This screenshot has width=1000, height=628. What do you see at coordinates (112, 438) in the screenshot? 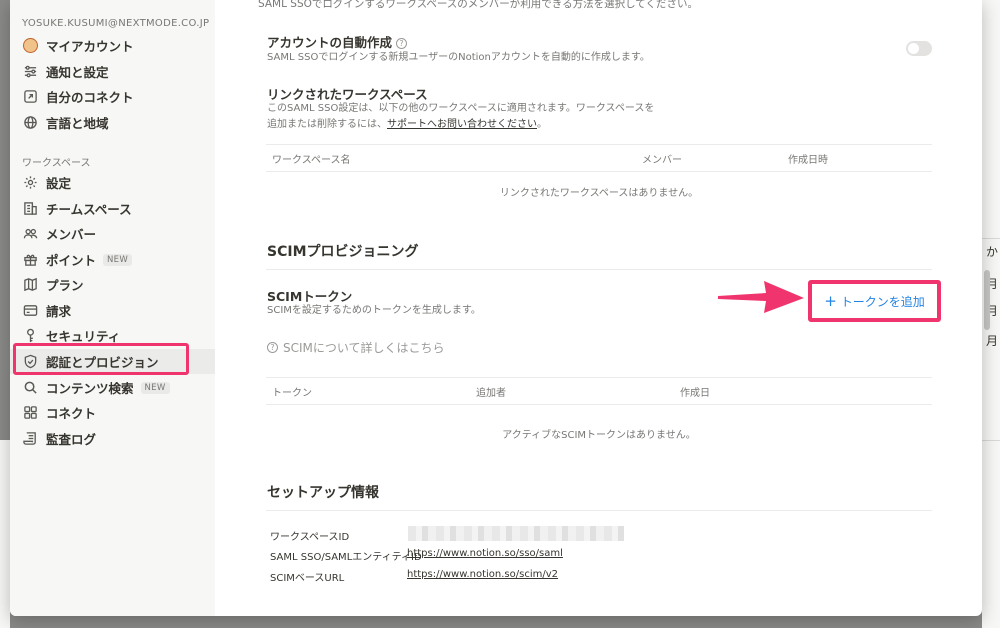
I see `sidebar-item-audit-log: 監査ログ` at bounding box center [112, 438].